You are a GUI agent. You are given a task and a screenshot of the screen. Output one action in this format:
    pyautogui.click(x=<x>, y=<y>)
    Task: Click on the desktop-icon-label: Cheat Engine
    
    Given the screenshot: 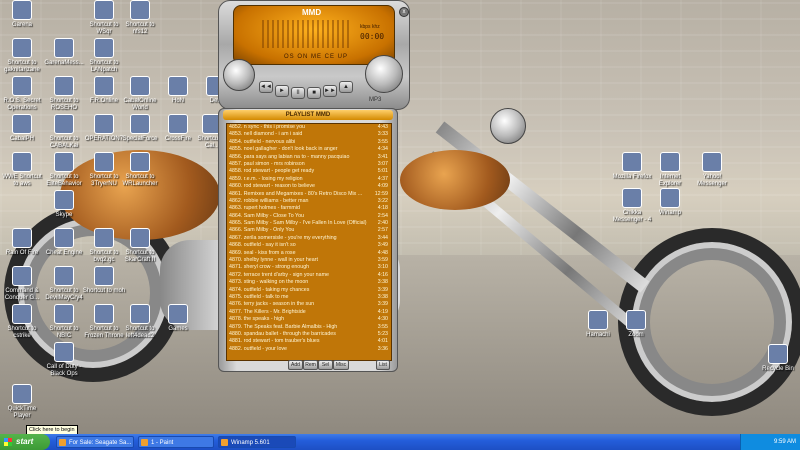 What is the action you would take?
    pyautogui.click(x=64, y=253)
    